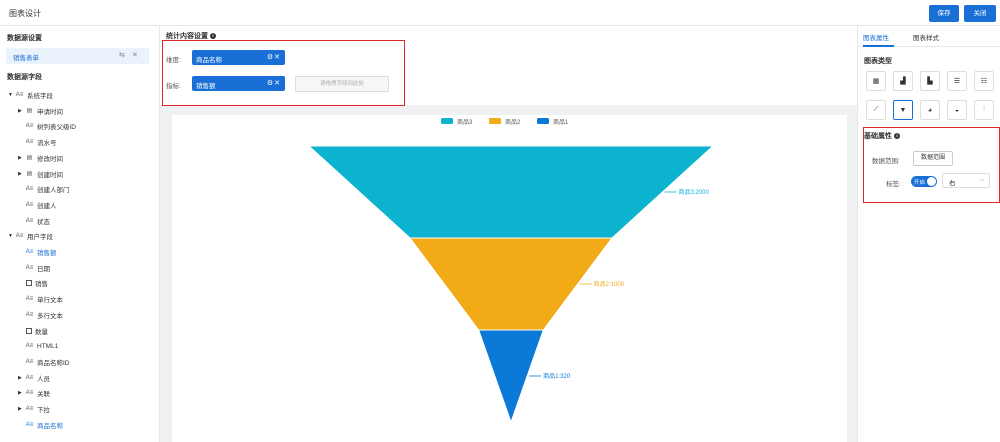  What do you see at coordinates (609, 284) in the screenshot?
I see `data-label: 商品2:1000` at bounding box center [609, 284].